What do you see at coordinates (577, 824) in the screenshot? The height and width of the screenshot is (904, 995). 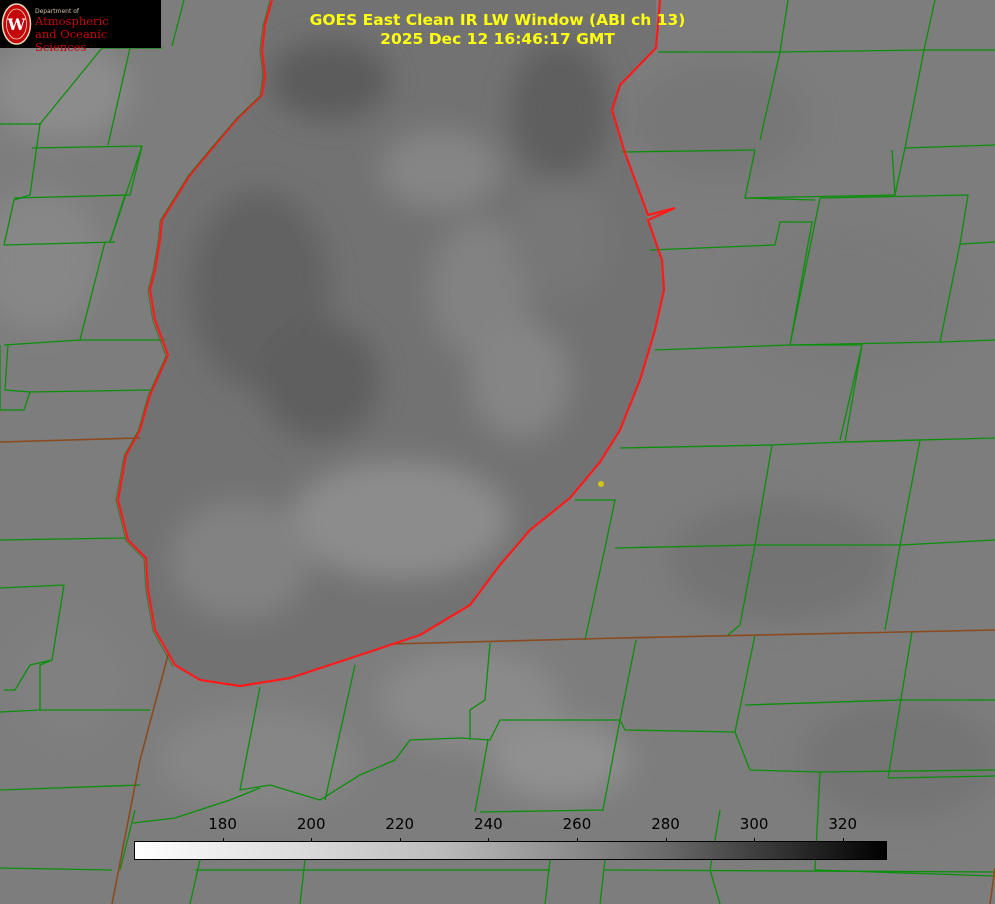 I see `colorbar-tick-label: 260` at bounding box center [577, 824].